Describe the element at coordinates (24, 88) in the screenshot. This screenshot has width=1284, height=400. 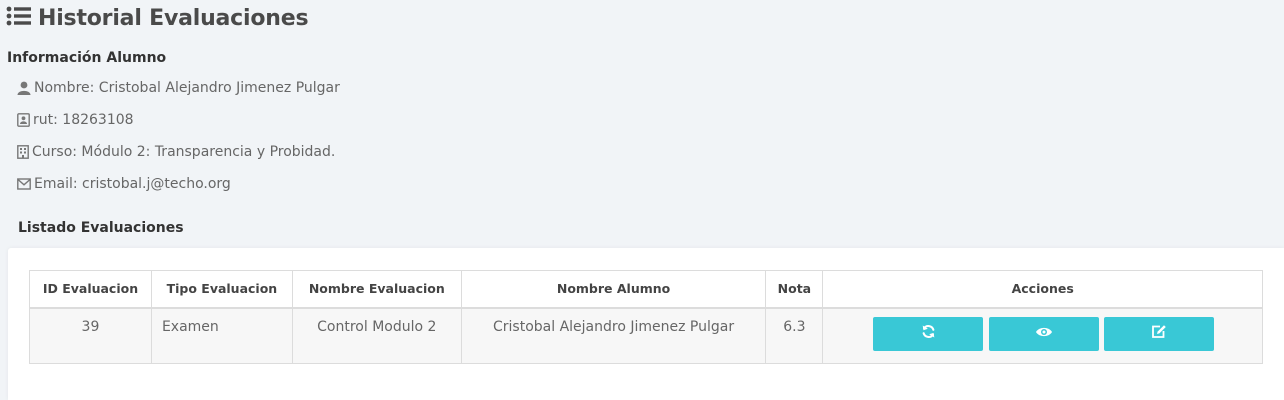
I see `user-icon` at that location.